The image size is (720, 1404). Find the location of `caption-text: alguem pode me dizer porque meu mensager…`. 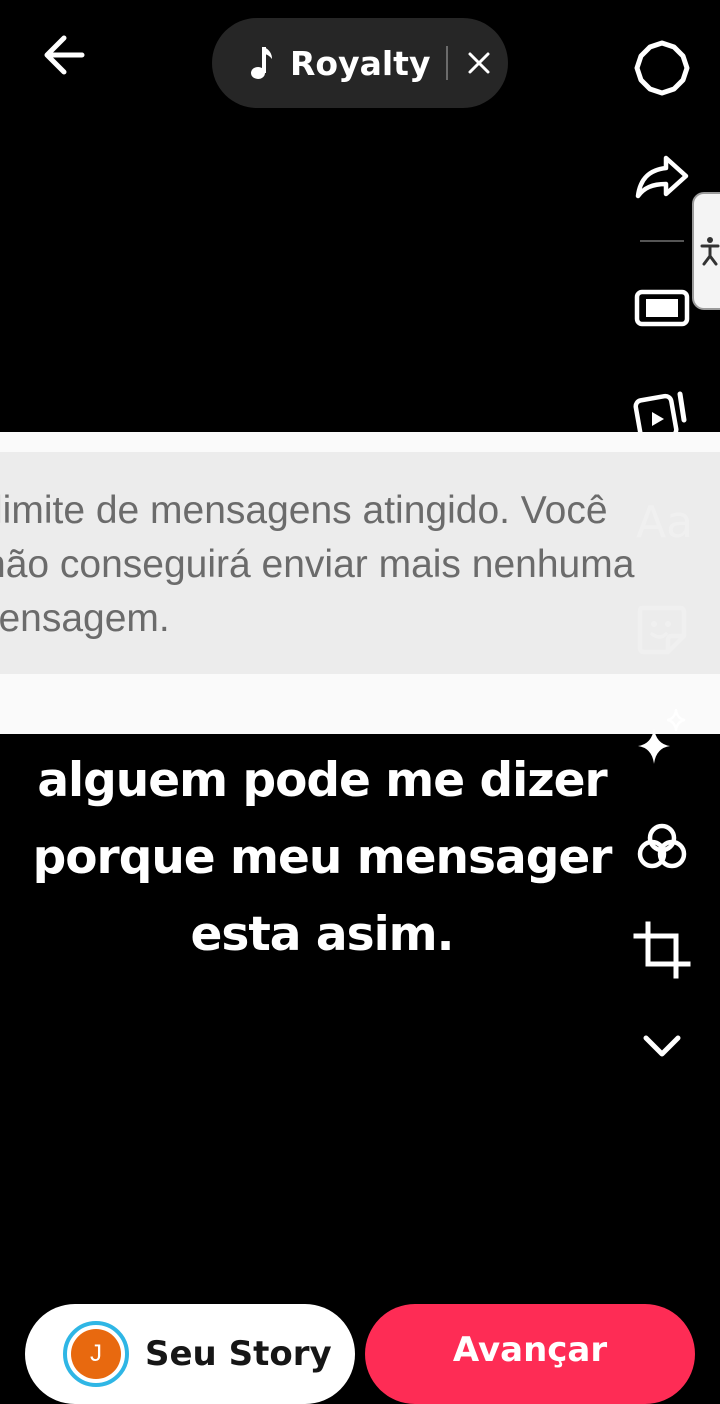

caption-text: alguem pode me dizer porque meu mensager… is located at coordinates (322, 857).